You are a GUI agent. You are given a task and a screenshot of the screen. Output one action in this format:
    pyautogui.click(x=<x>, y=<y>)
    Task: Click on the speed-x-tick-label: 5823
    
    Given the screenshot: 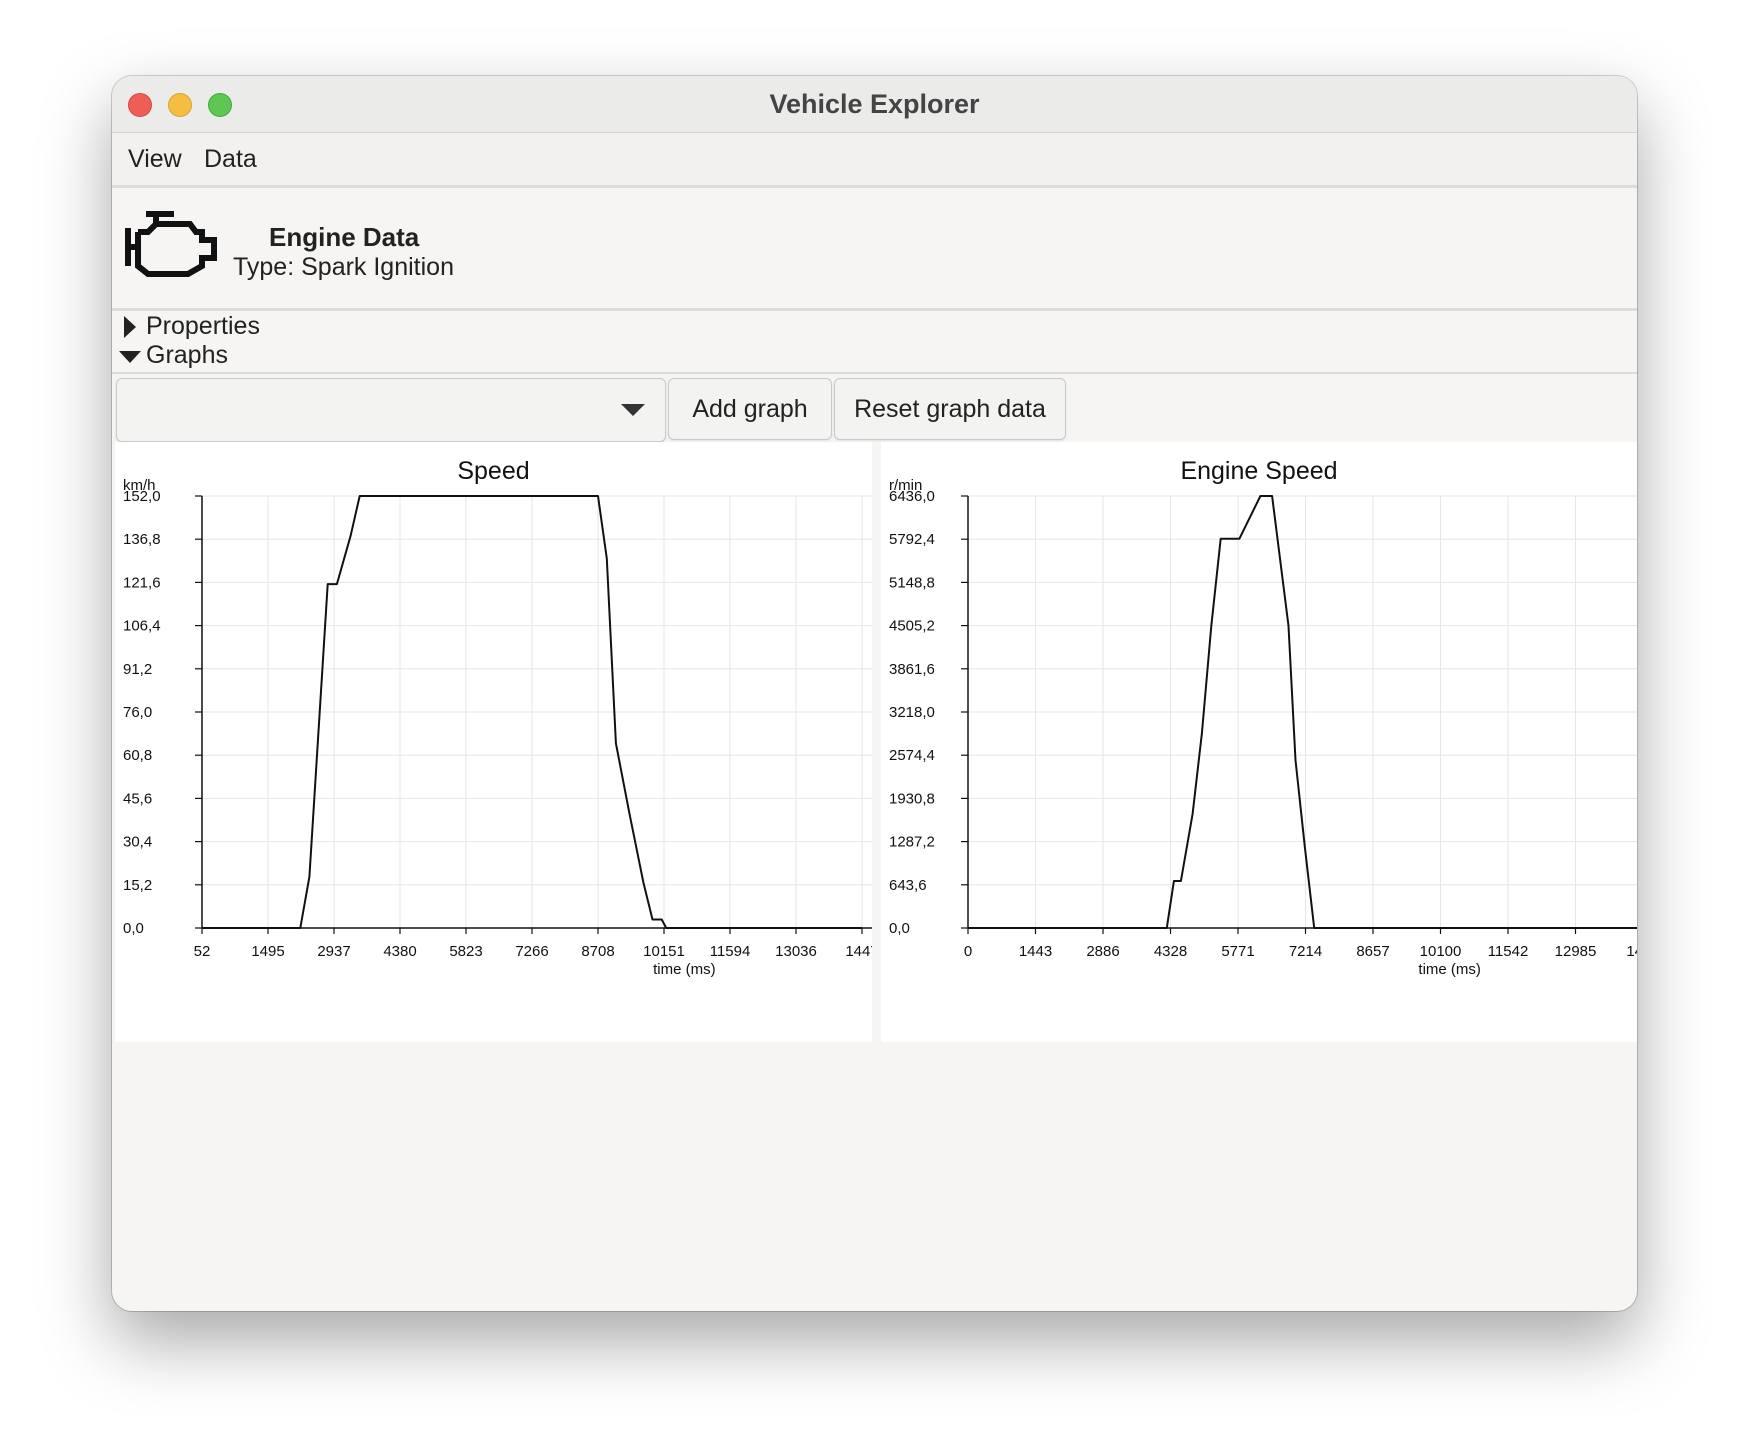 What is the action you would take?
    pyautogui.click(x=465, y=951)
    